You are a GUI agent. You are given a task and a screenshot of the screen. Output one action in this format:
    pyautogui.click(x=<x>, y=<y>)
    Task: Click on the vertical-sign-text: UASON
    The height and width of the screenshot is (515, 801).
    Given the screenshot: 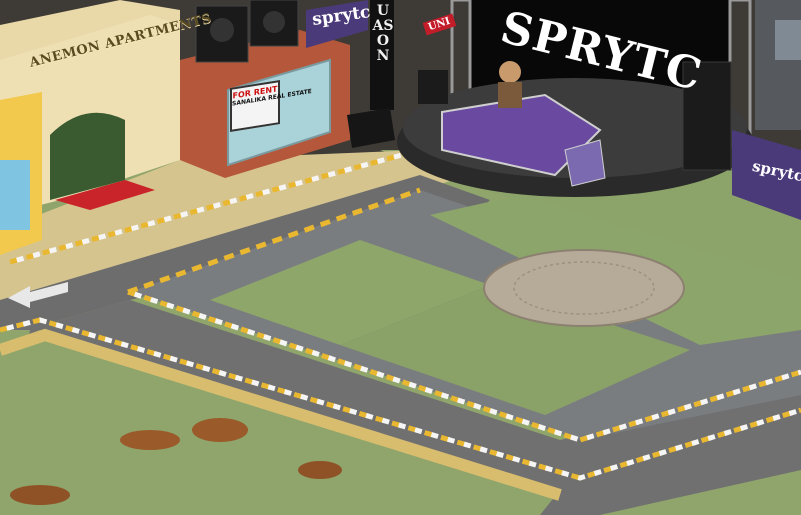 What is the action you would take?
    pyautogui.click(x=383, y=33)
    